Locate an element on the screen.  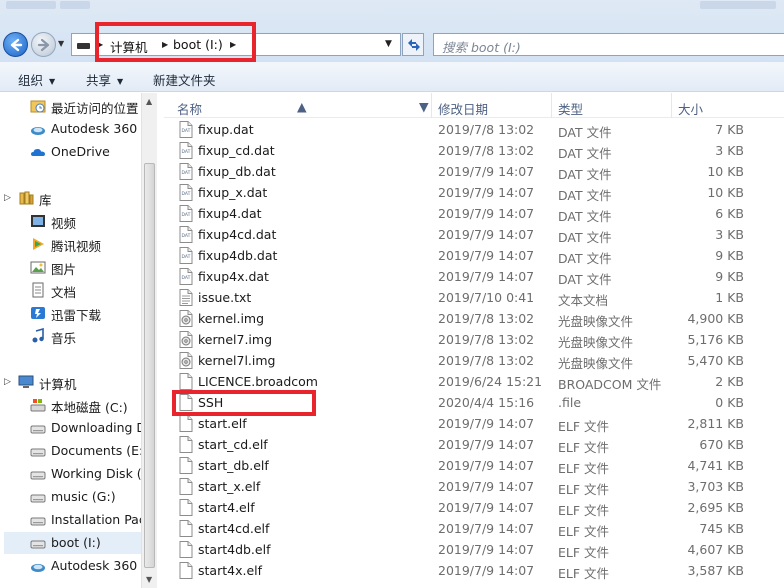
back-button is located at coordinates (15, 44).